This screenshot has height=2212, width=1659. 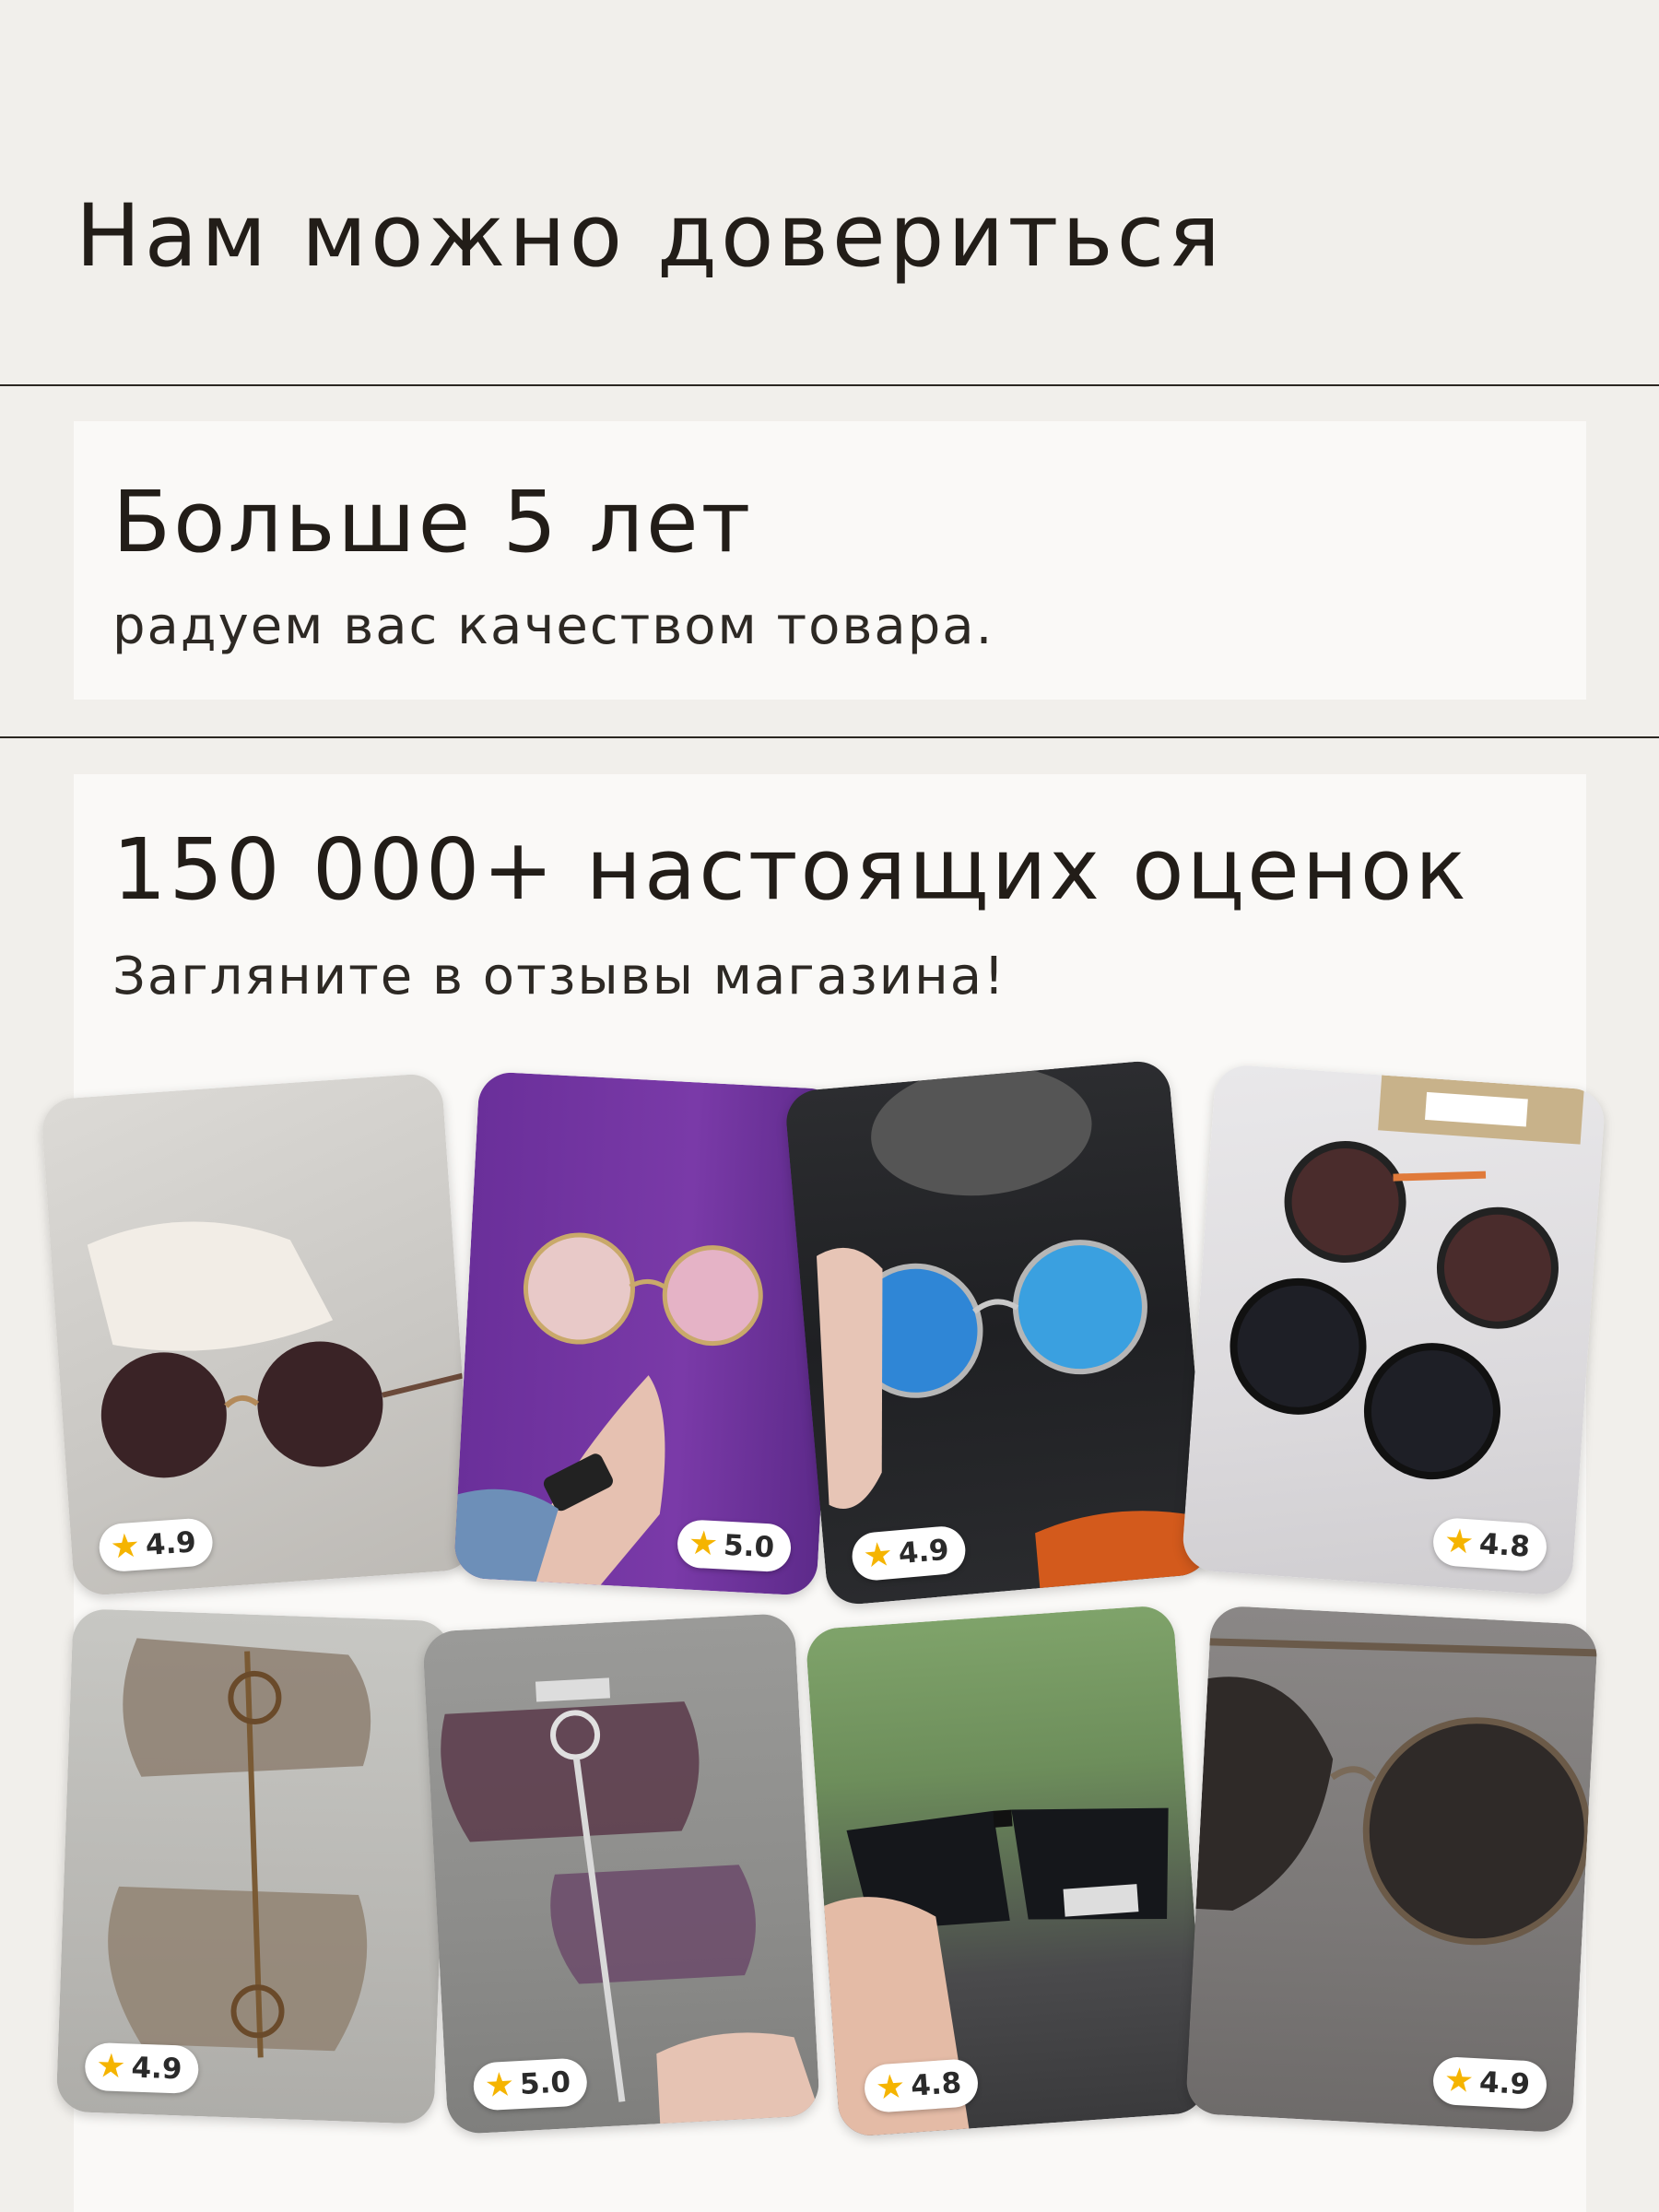 What do you see at coordinates (253, 1866) in the screenshot?
I see `review-photo-5: ★ 4.9` at bounding box center [253, 1866].